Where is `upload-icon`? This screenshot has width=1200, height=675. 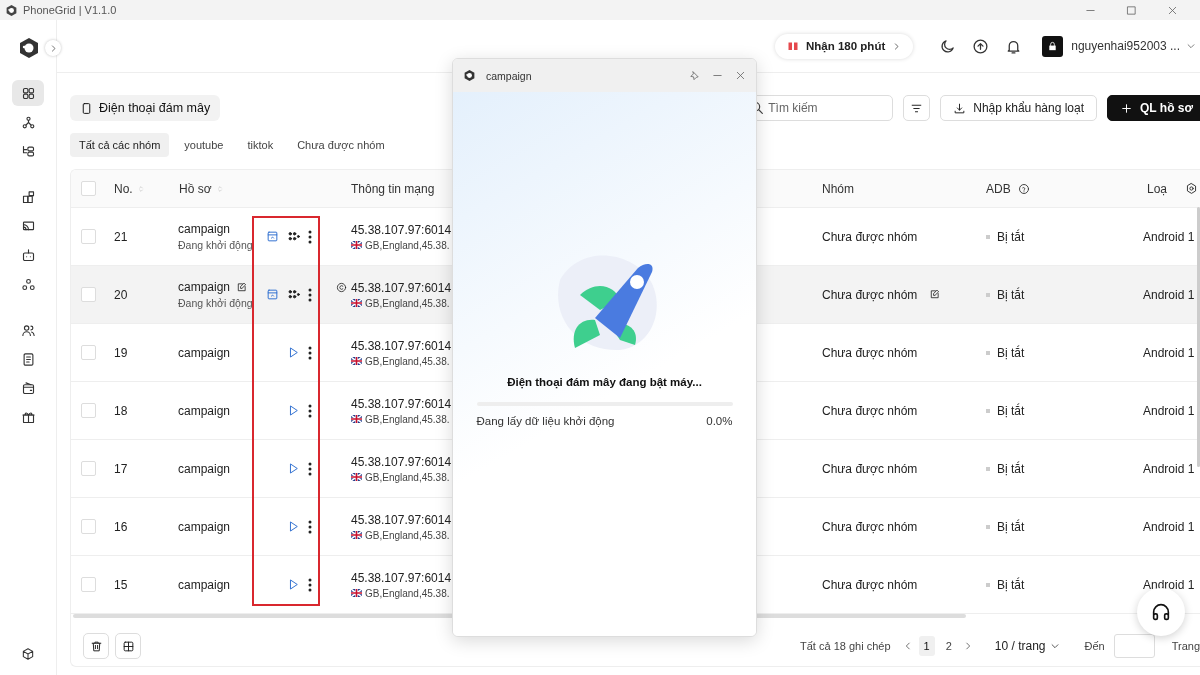 upload-icon is located at coordinates (981, 46).